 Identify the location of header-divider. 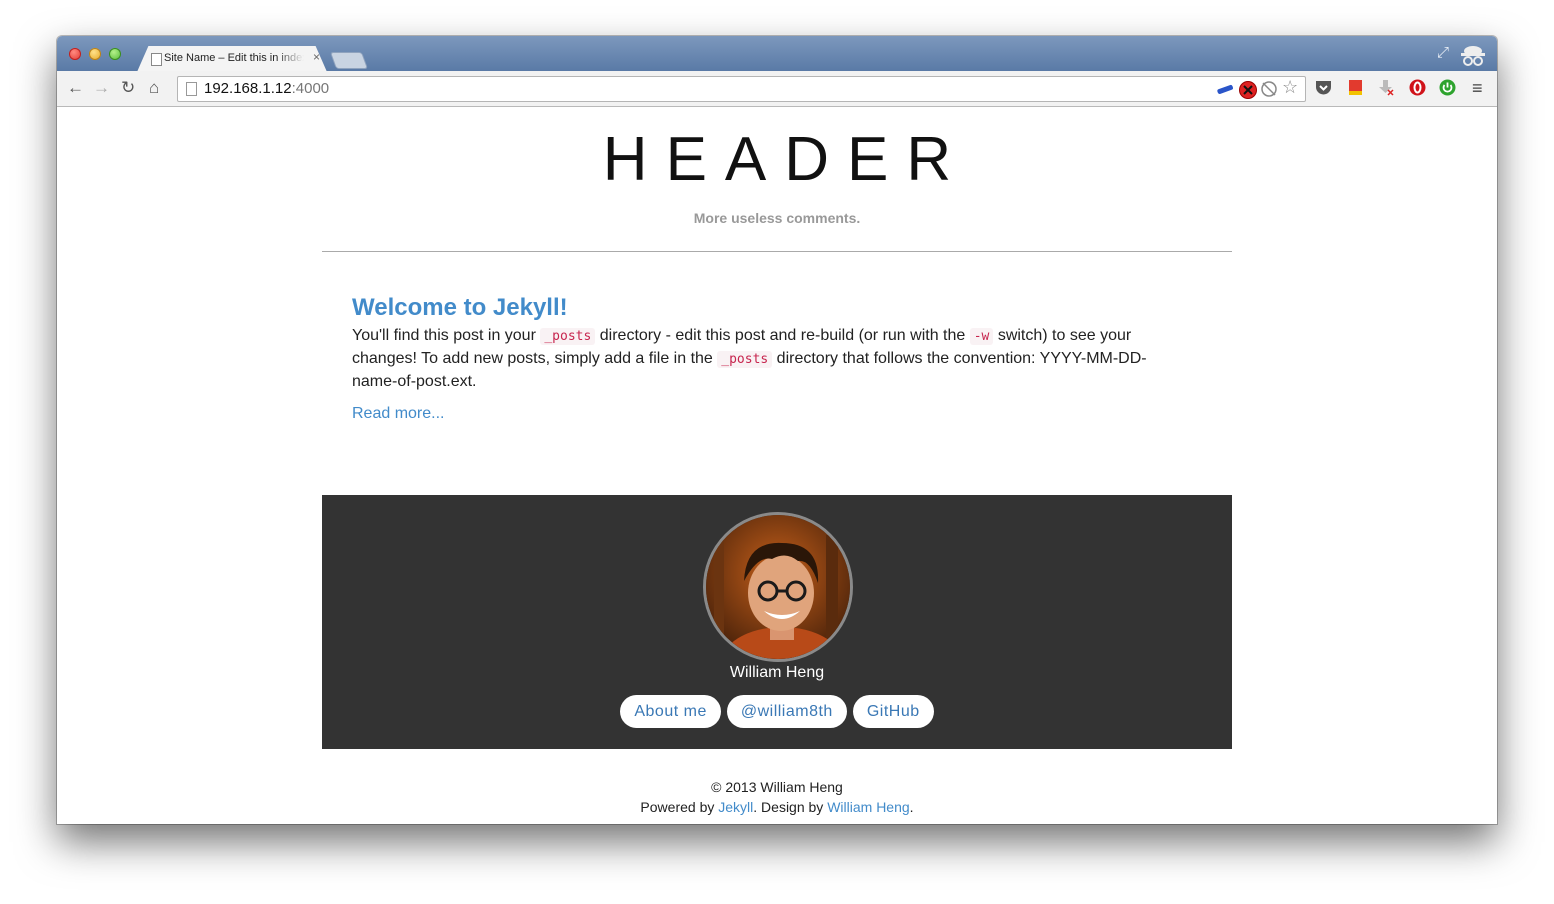
(777, 251).